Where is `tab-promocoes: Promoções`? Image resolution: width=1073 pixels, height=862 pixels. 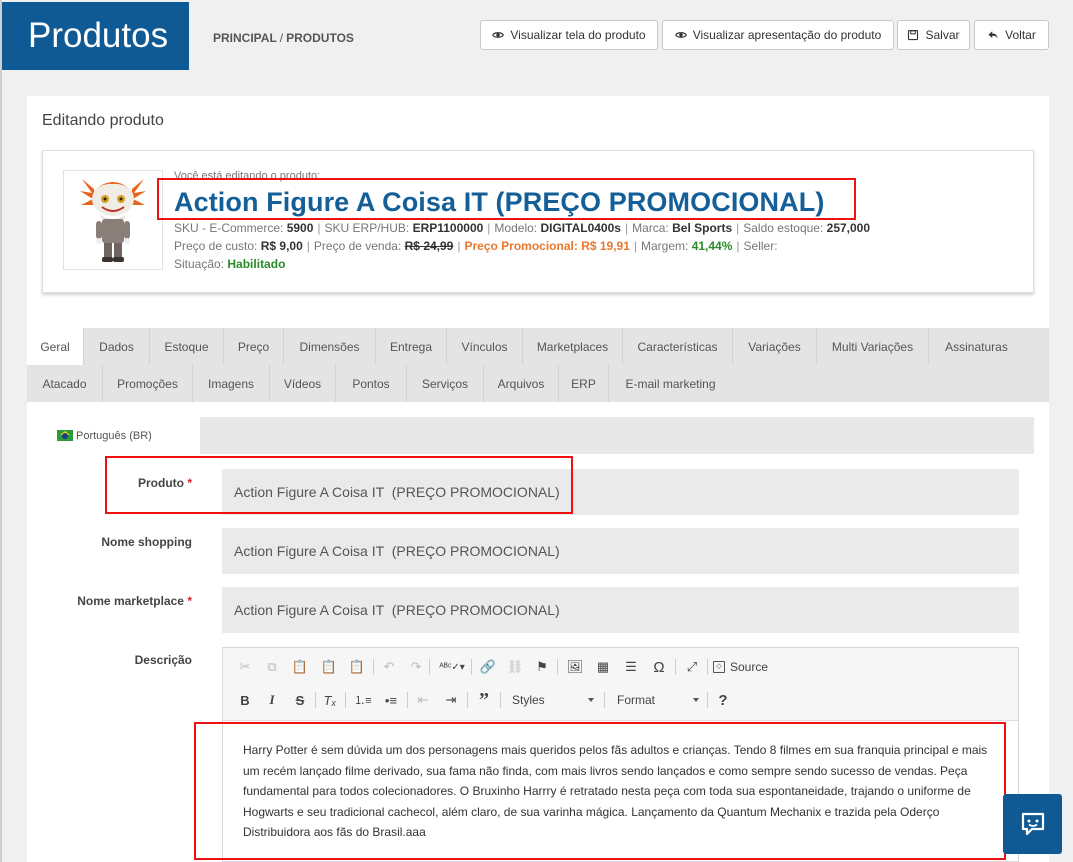 tab-promocoes: Promoções is located at coordinates (148, 383).